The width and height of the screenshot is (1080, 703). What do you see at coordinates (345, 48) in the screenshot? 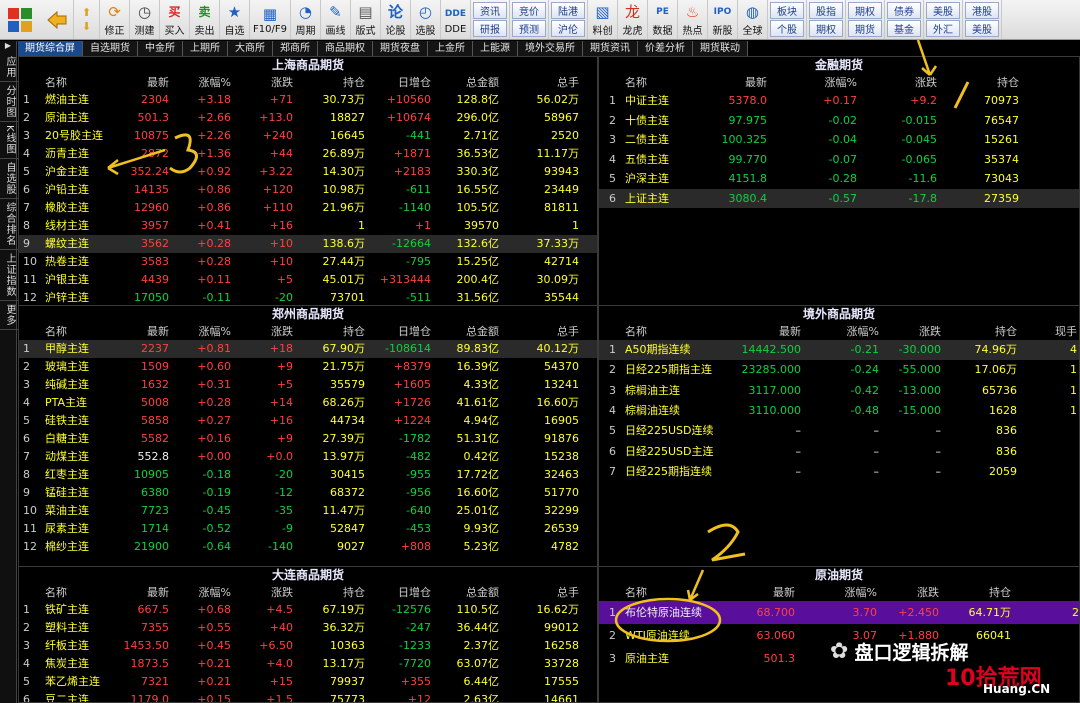
I see `tab-6: 商品期权` at bounding box center [345, 48].